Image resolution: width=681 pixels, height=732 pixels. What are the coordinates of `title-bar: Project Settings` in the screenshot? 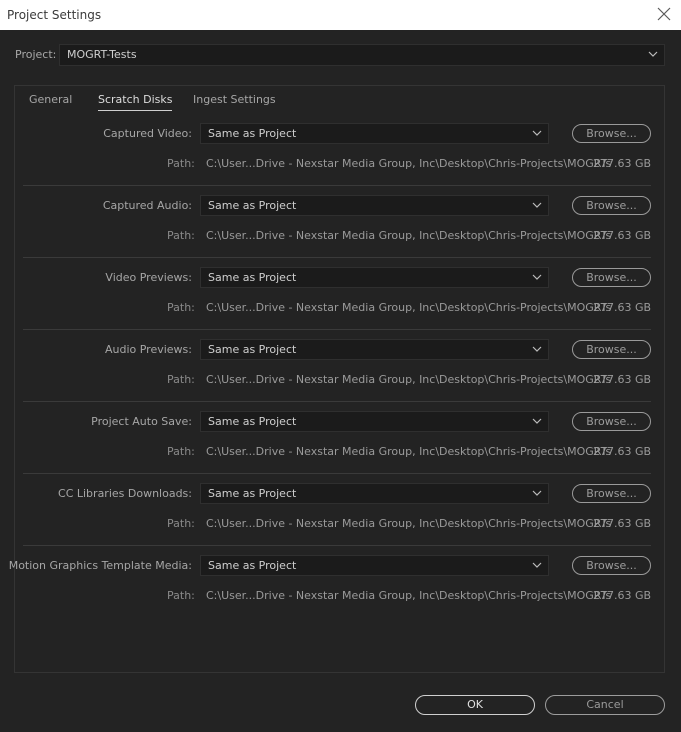 It's located at (340, 15).